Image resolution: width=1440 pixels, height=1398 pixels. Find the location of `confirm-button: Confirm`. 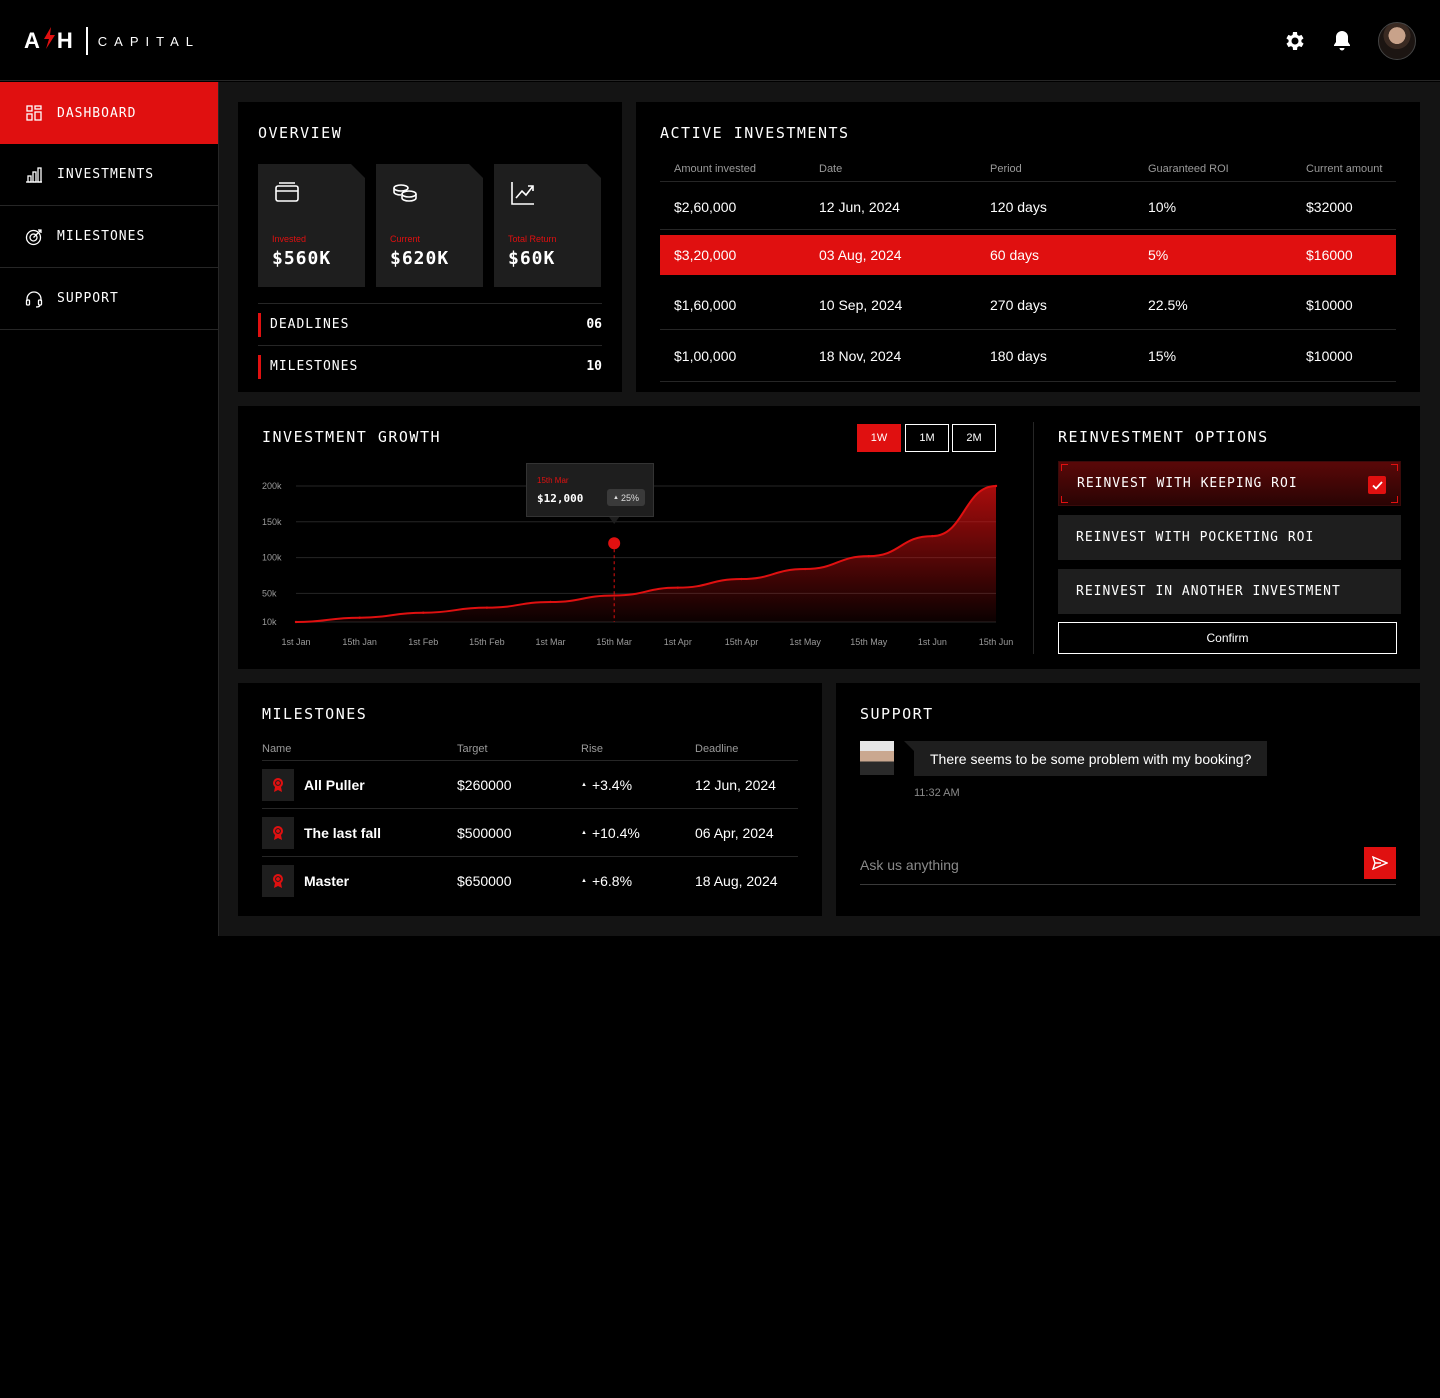

confirm-button: Confirm is located at coordinates (1227, 638).